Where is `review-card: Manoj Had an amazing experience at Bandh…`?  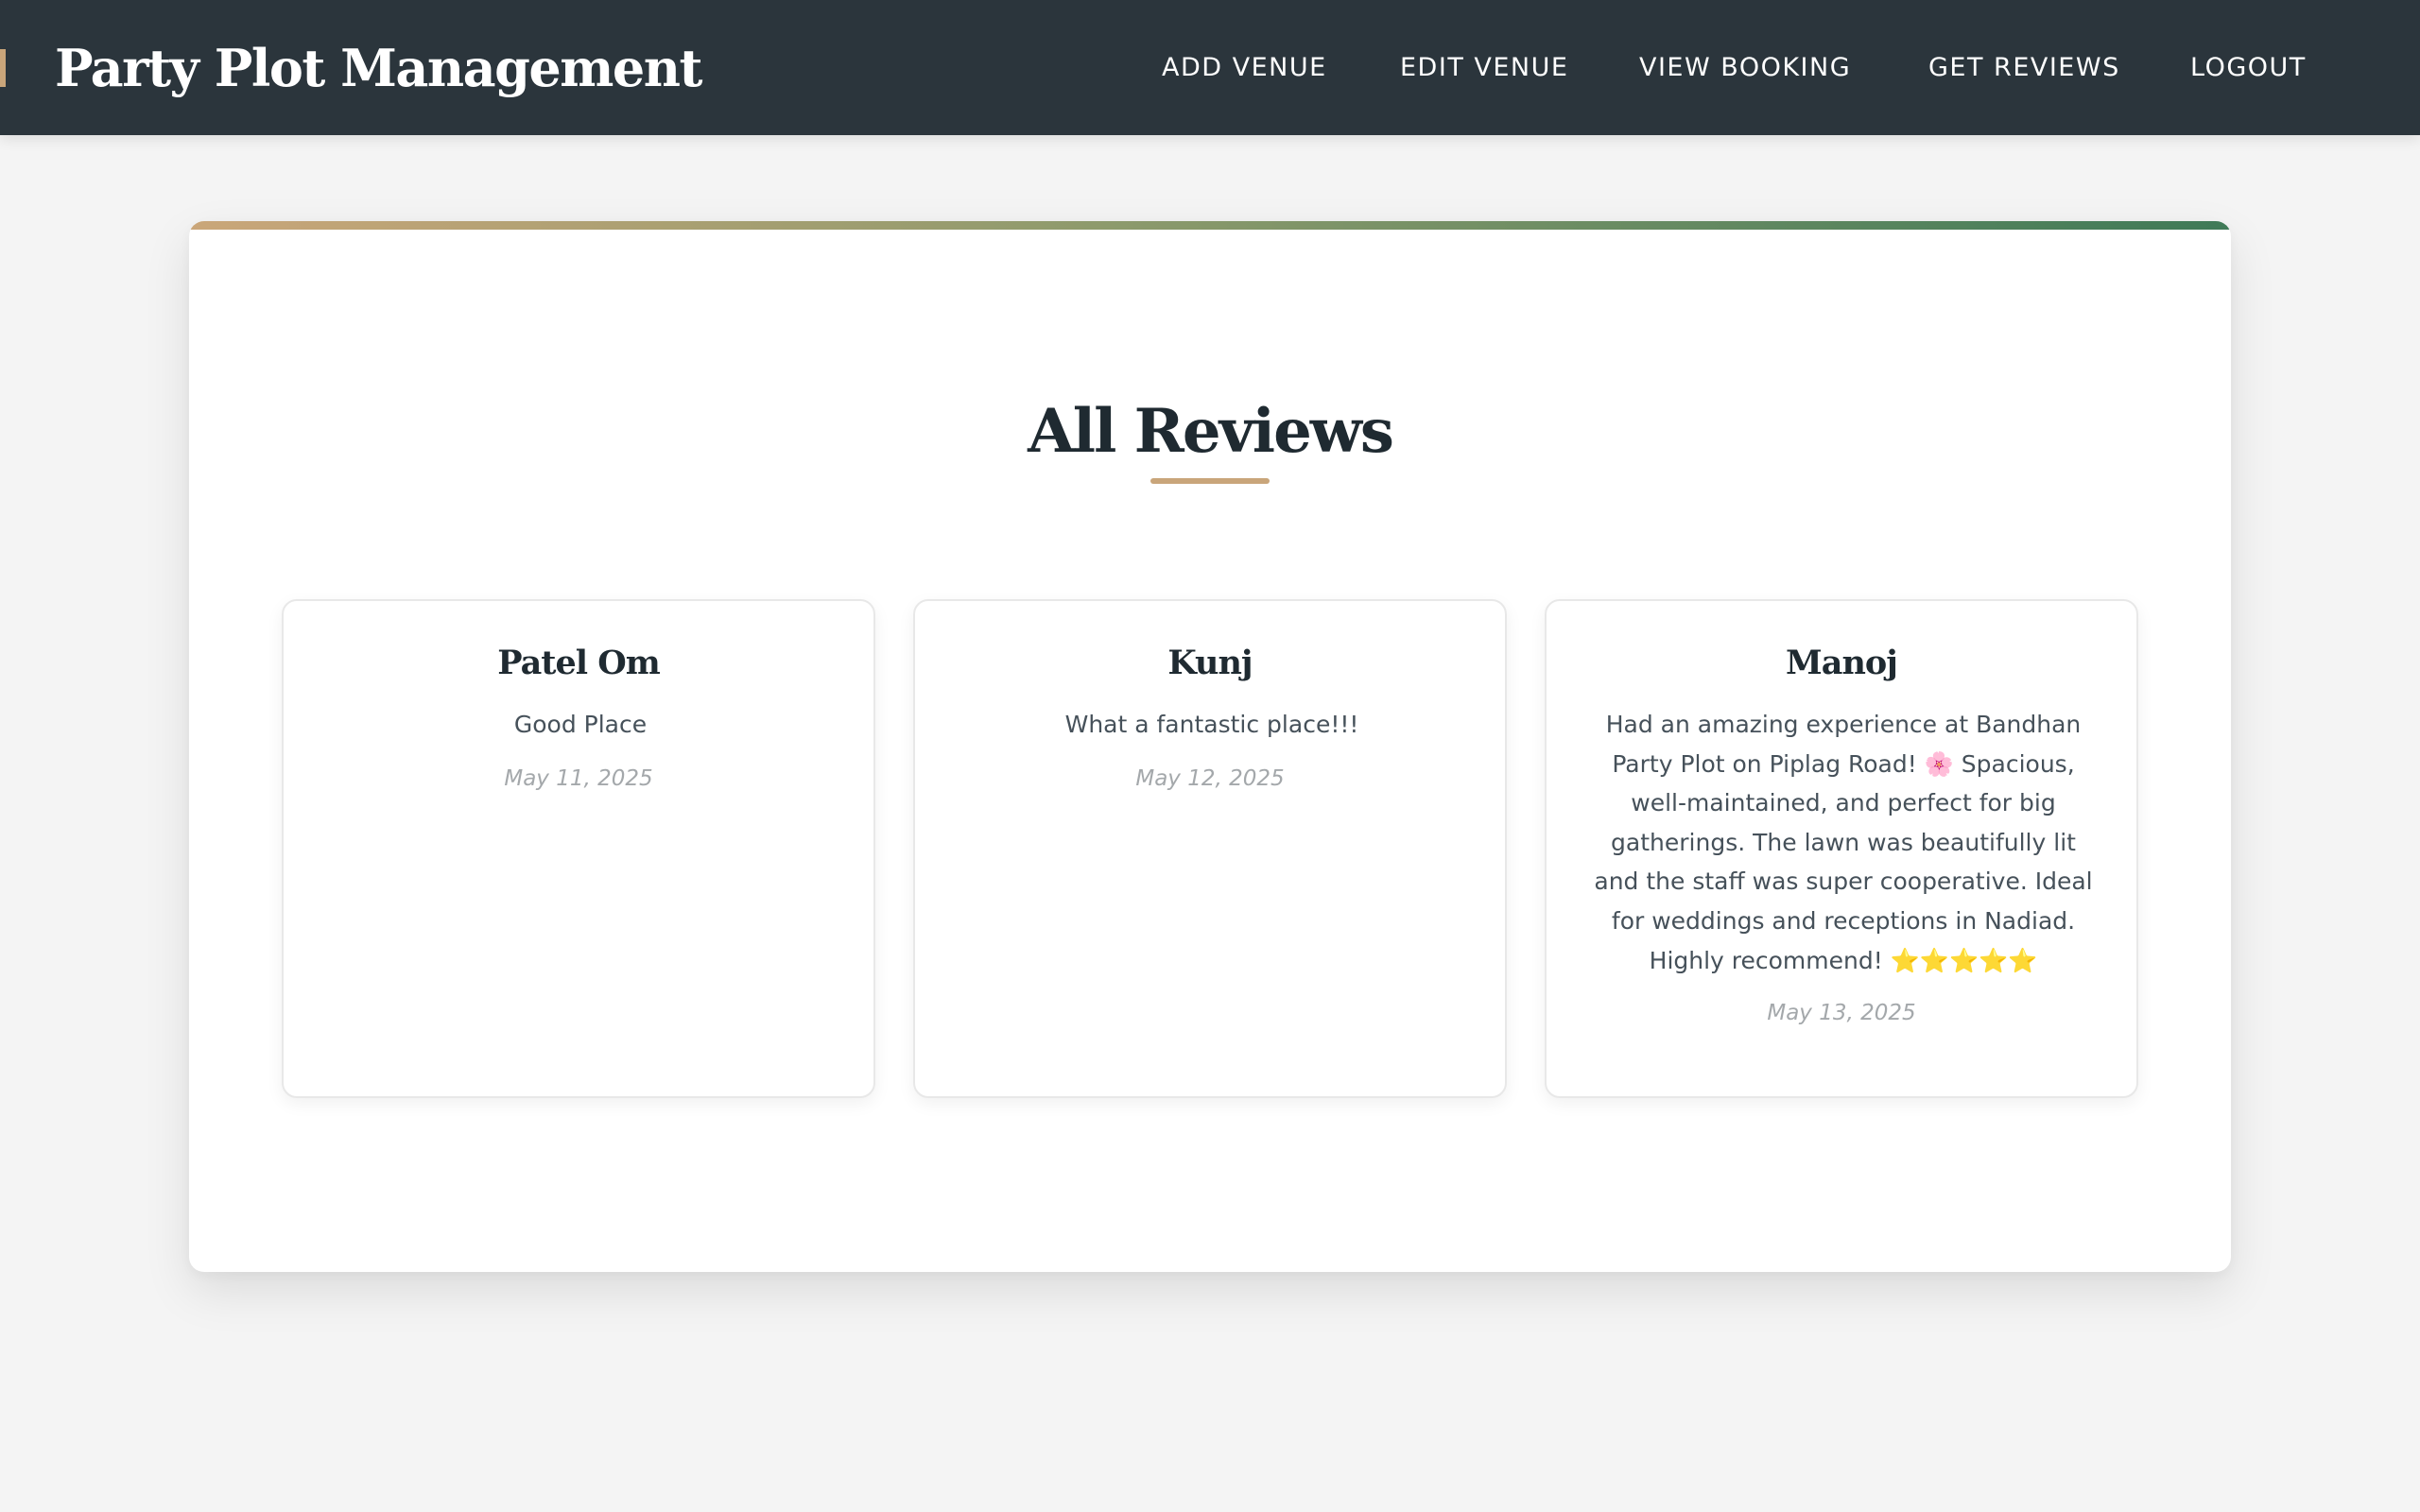 review-card: Manoj Had an amazing experience at Bandh… is located at coordinates (1841, 848).